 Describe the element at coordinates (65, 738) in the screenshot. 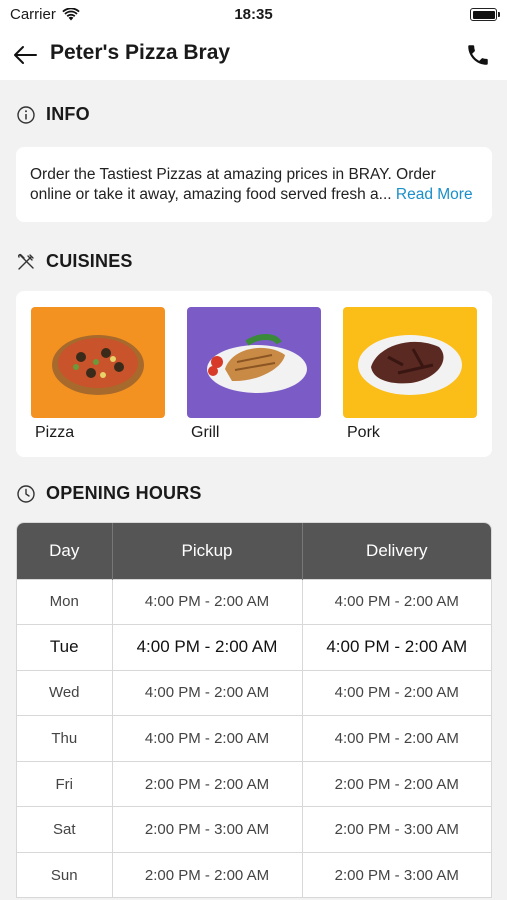

I see `day-cell: Thu` at that location.